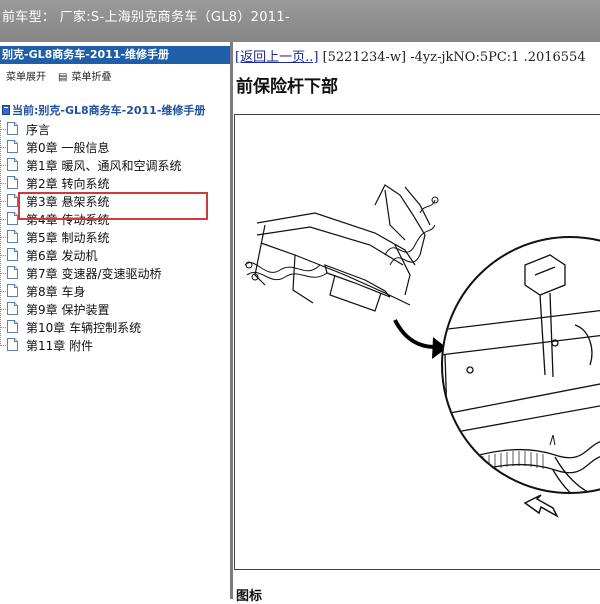  What do you see at coordinates (109, 110) in the screenshot?
I see `current-manual-label: 当前:别克-GL8商务车-2011-维修手册` at bounding box center [109, 110].